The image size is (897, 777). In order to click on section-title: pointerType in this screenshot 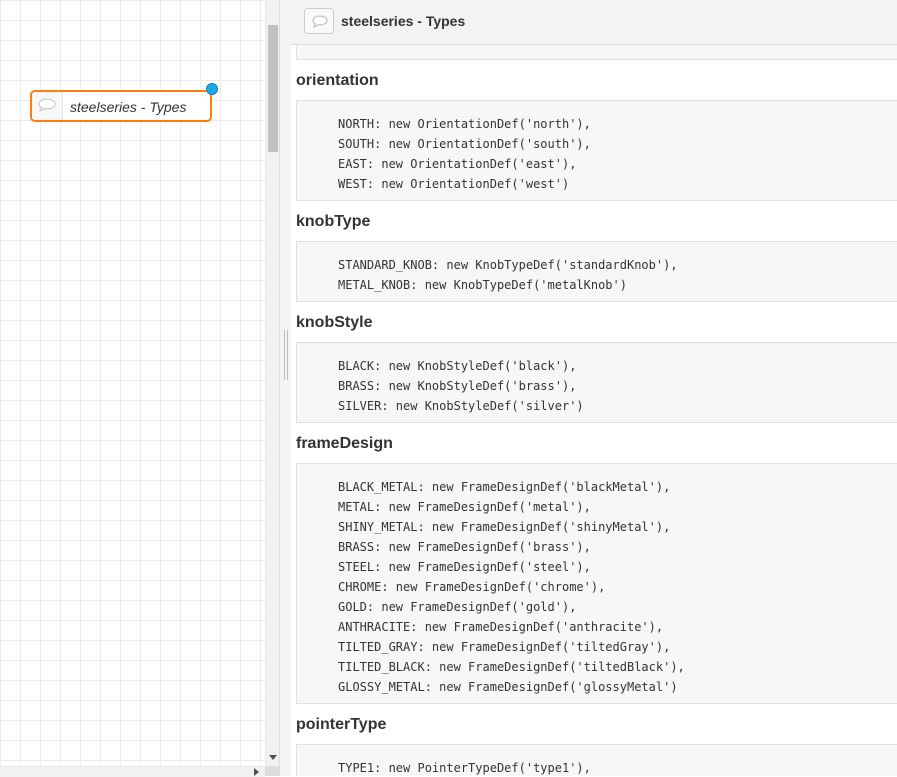, I will do `click(341, 724)`.